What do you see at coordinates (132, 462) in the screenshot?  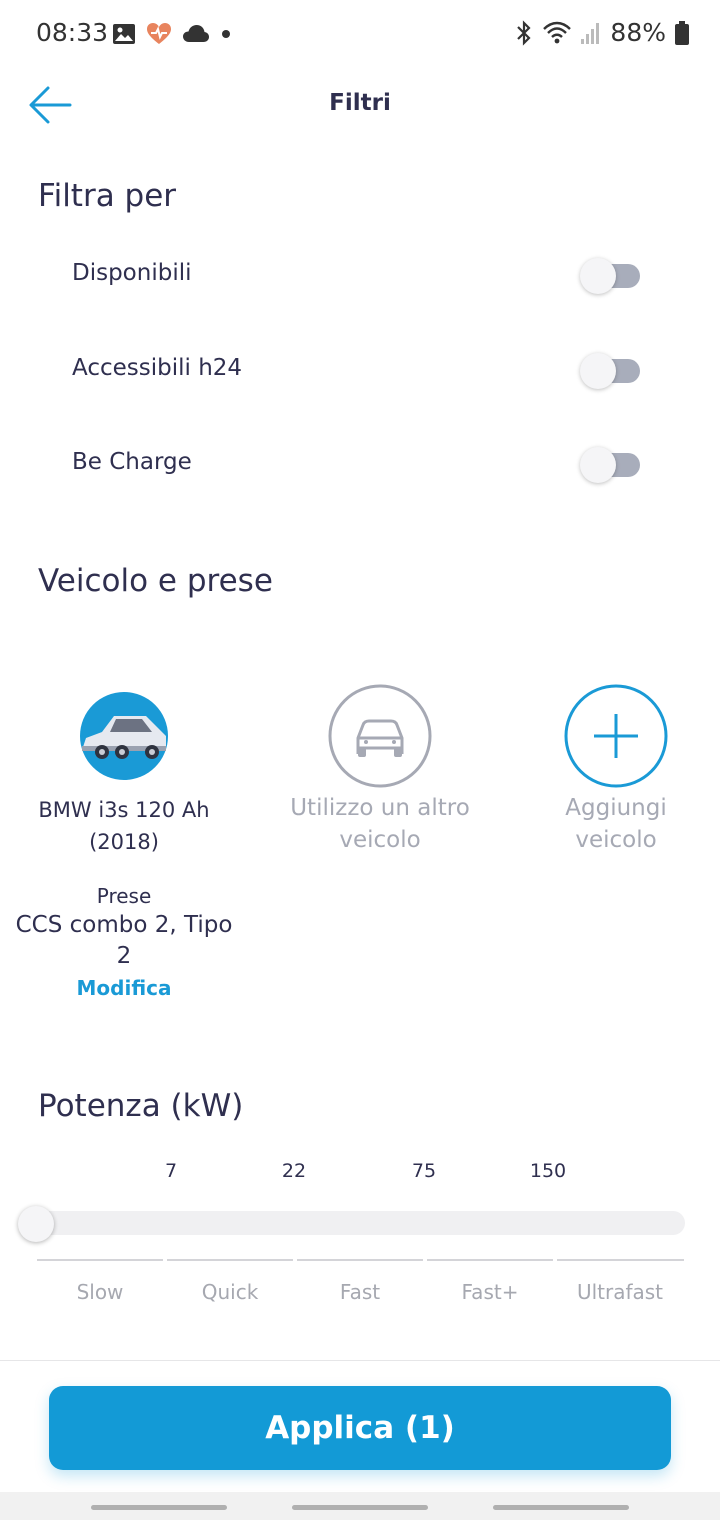 I see `filter-label: Be Charge` at bounding box center [132, 462].